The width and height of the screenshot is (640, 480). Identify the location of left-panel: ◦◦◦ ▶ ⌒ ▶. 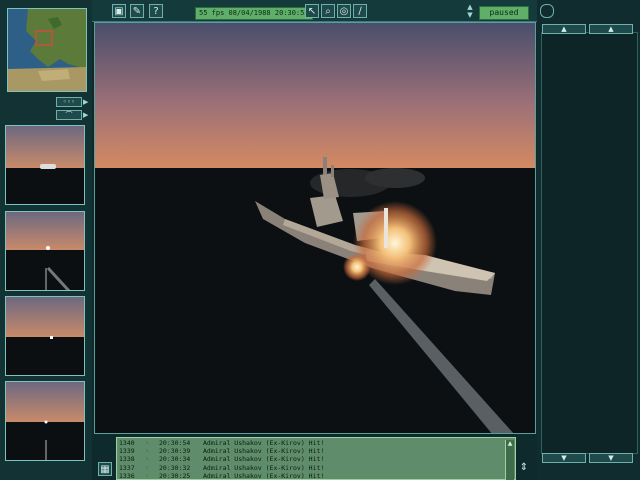
(46, 240).